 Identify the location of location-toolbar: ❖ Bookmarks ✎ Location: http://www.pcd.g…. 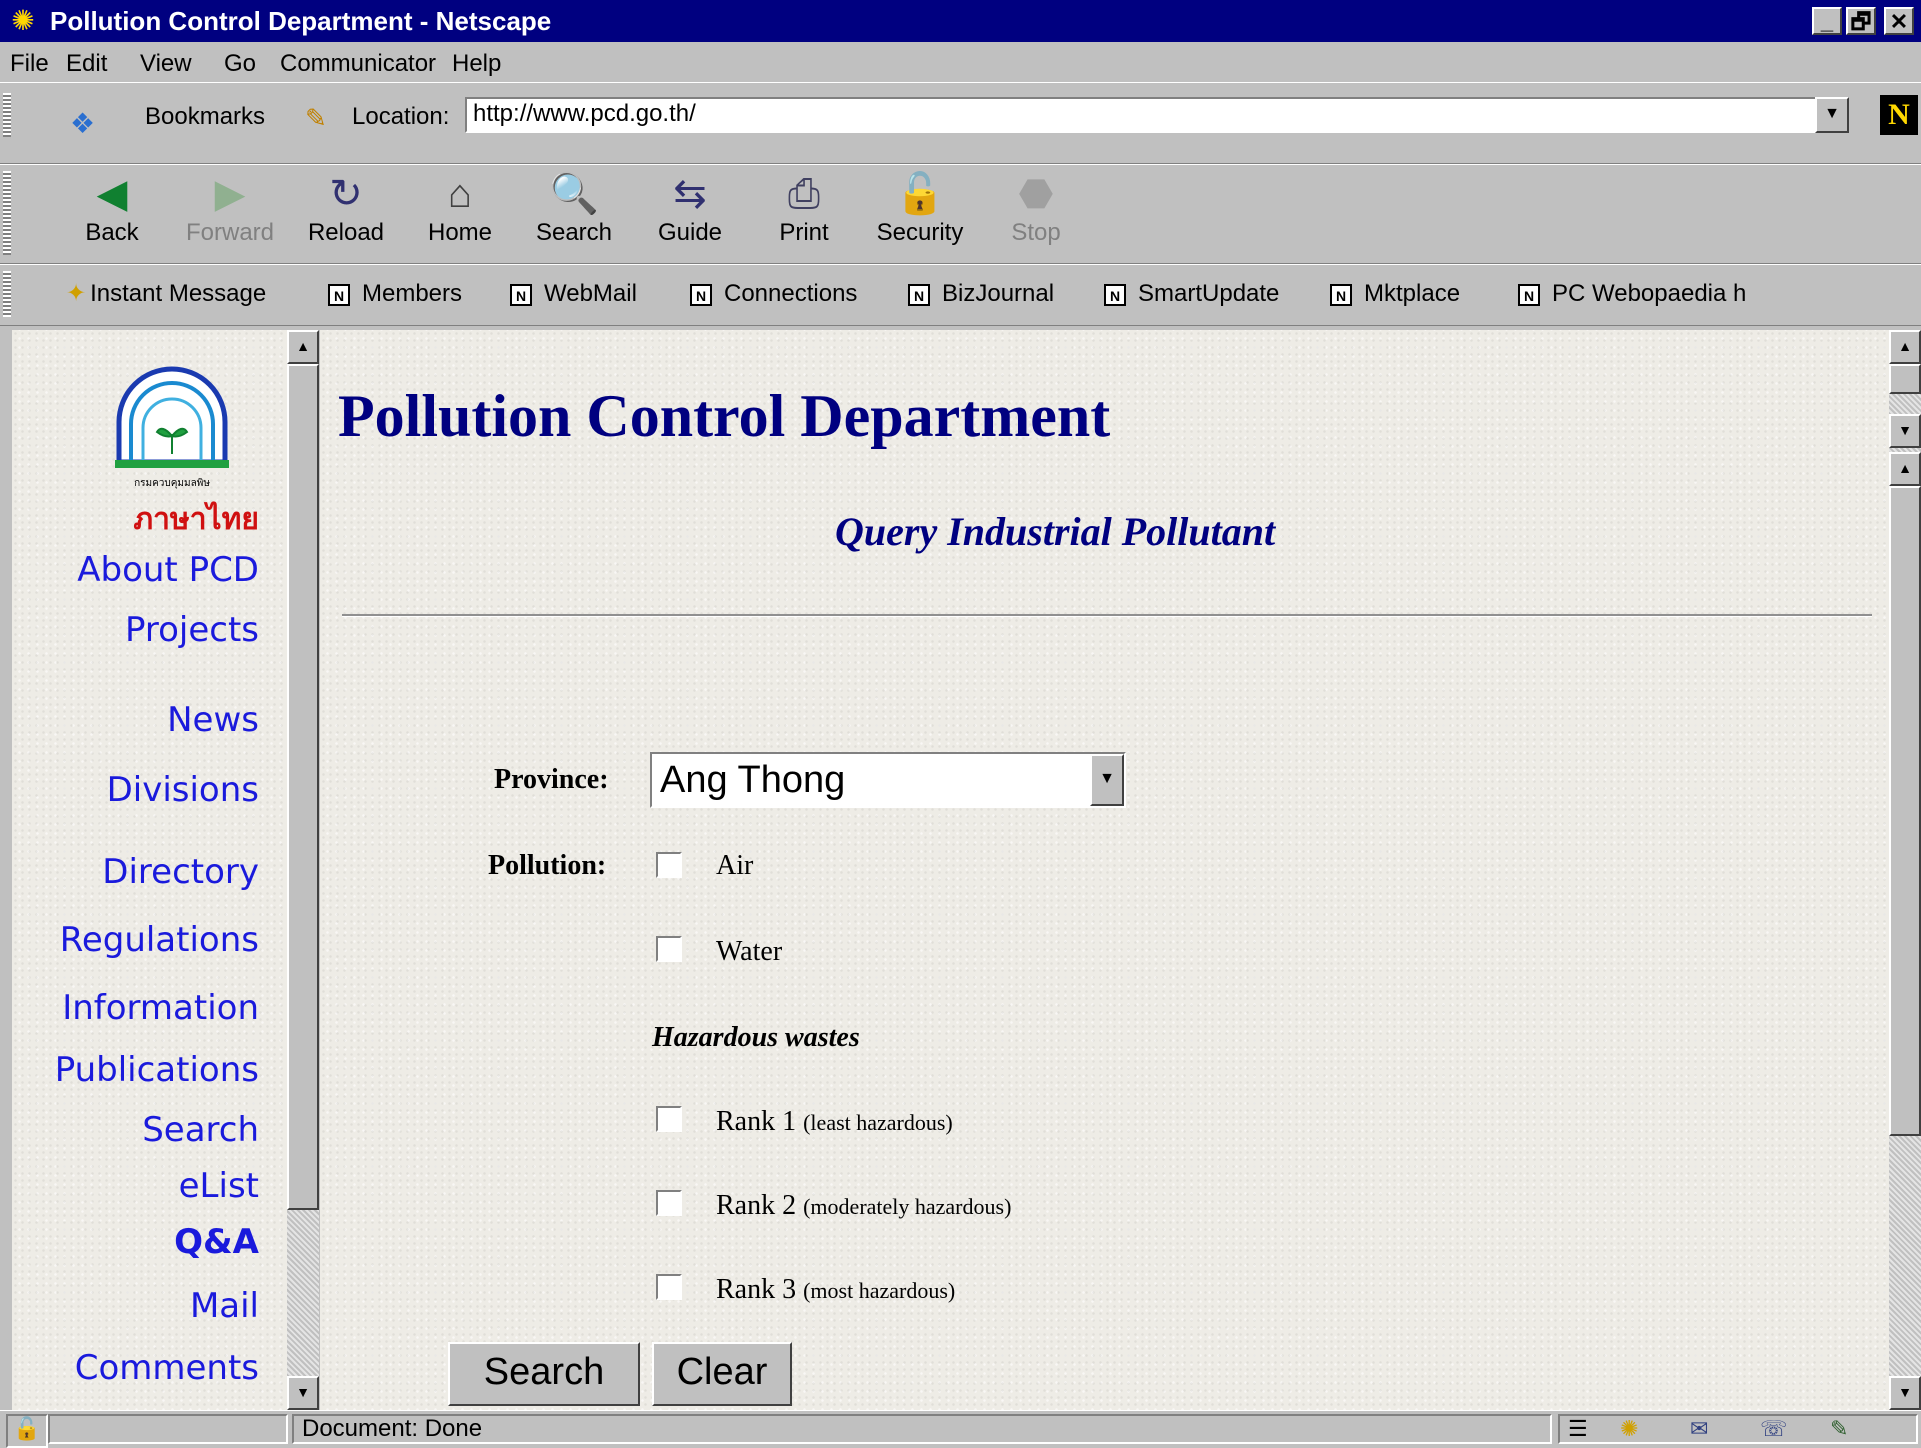
(960, 123).